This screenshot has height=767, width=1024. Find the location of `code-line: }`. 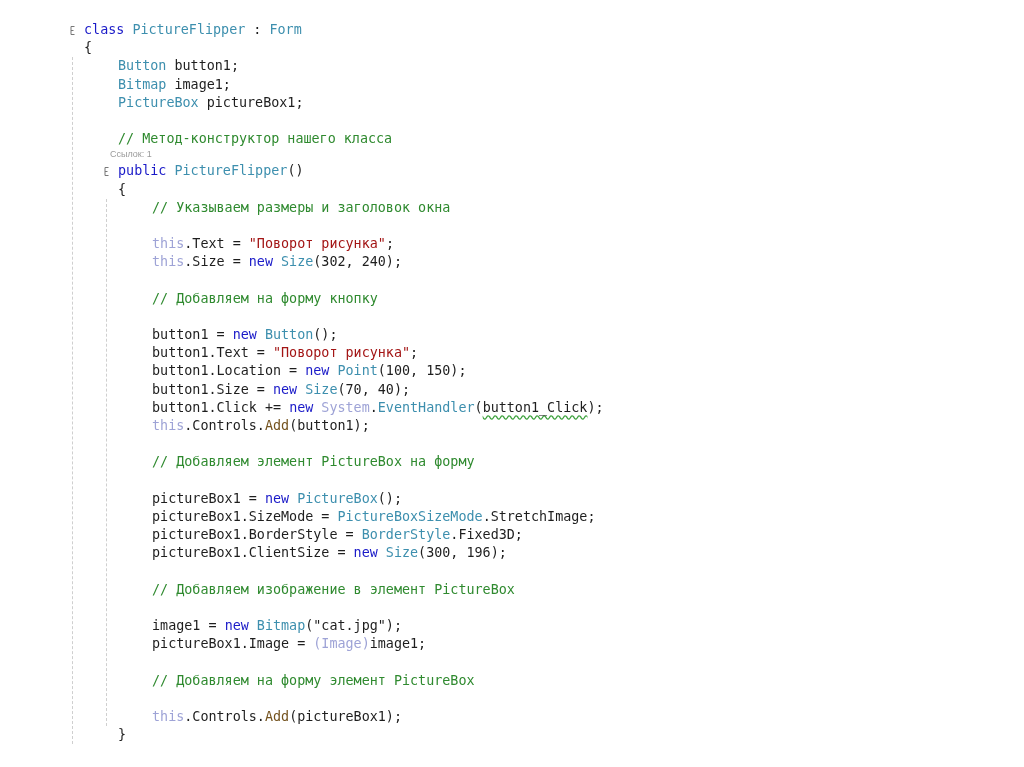

code-line: } is located at coordinates (122, 735).